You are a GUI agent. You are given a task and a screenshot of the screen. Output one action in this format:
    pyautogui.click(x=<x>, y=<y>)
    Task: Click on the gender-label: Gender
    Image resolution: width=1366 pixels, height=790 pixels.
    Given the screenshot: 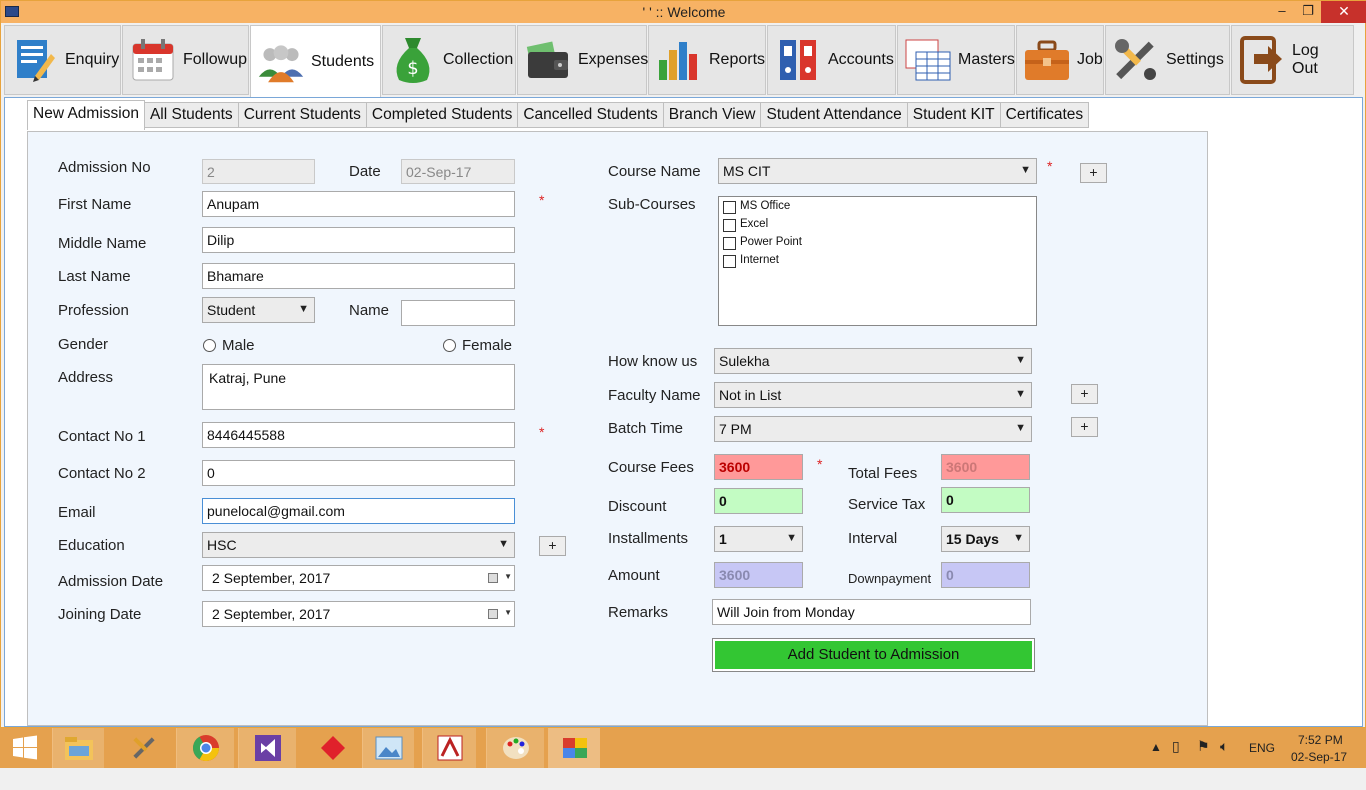 What is the action you would take?
    pyautogui.click(x=83, y=344)
    